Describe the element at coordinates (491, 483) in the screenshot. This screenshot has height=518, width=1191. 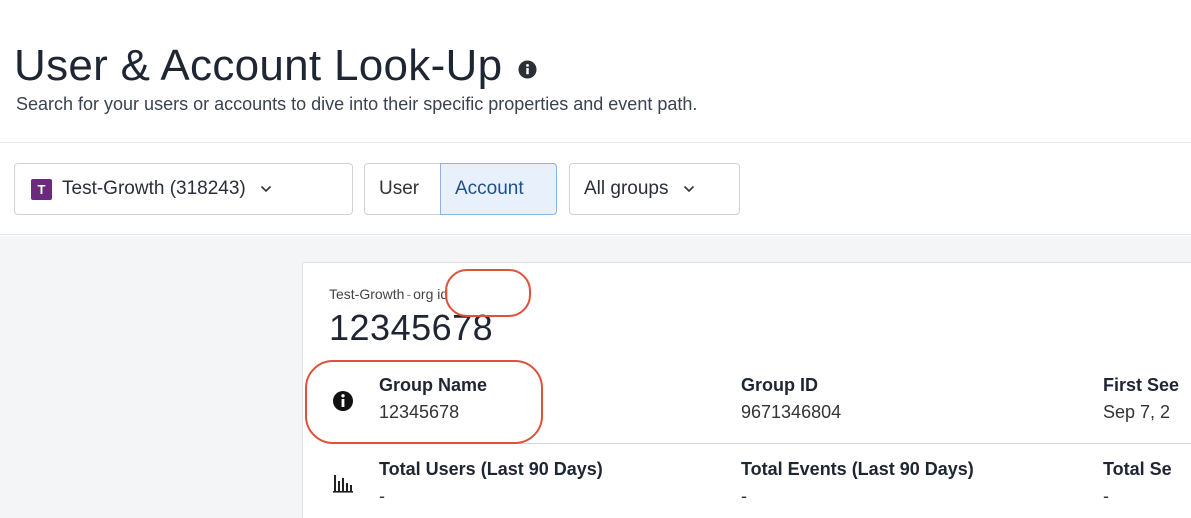
I see `total-users-field: Total Users (Last 90 Days) -` at that location.